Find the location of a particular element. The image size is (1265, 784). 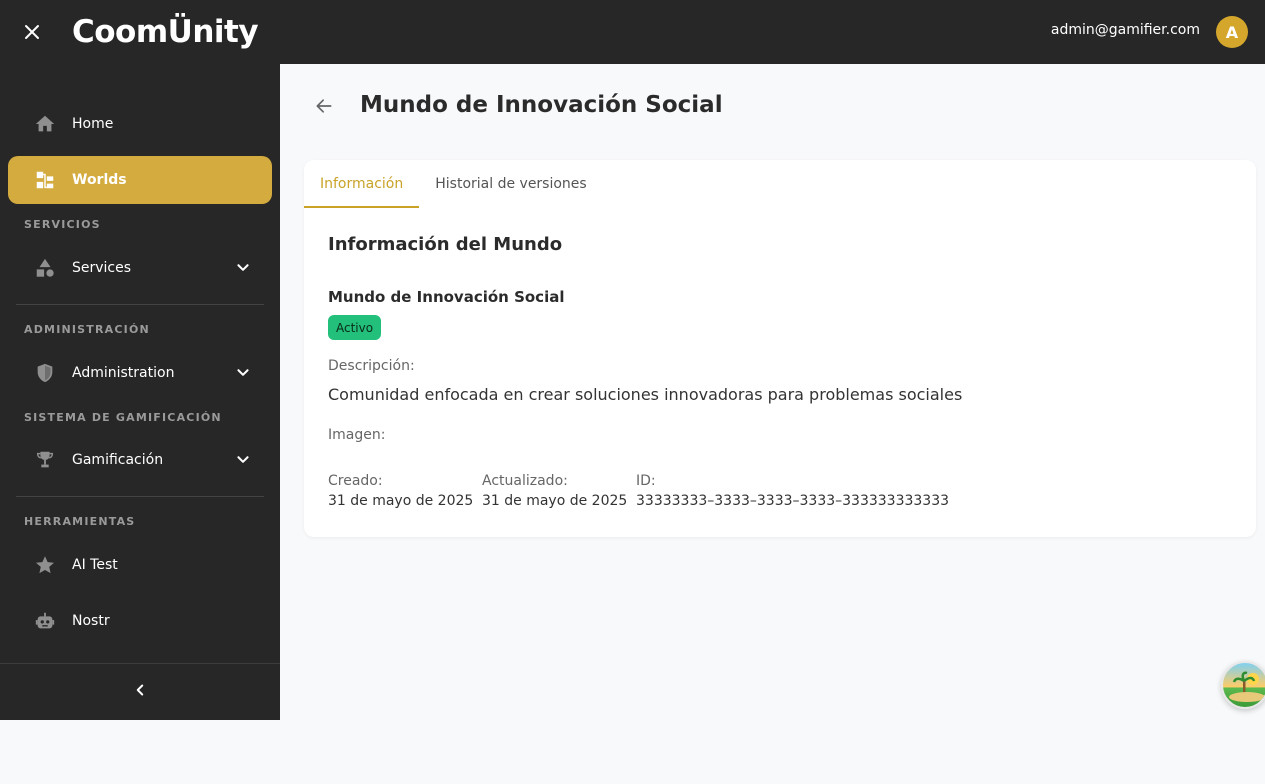

sidebar-item-services: Services is located at coordinates (140, 268).